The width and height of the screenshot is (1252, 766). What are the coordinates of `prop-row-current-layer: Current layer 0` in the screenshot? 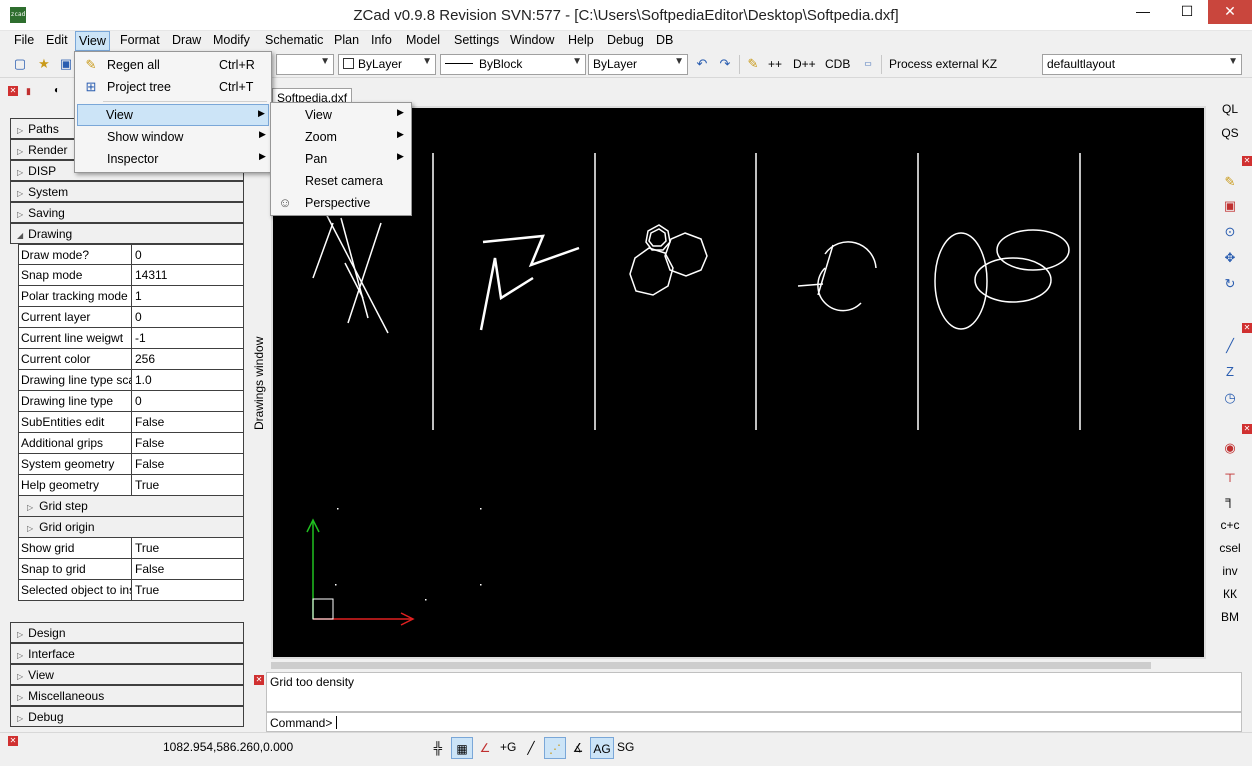 It's located at (131, 317).